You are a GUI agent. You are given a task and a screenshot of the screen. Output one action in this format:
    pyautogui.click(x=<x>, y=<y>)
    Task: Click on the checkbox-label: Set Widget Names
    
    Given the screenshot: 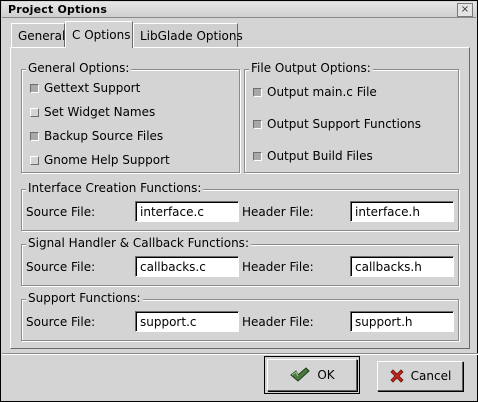 What is the action you would take?
    pyautogui.click(x=100, y=112)
    